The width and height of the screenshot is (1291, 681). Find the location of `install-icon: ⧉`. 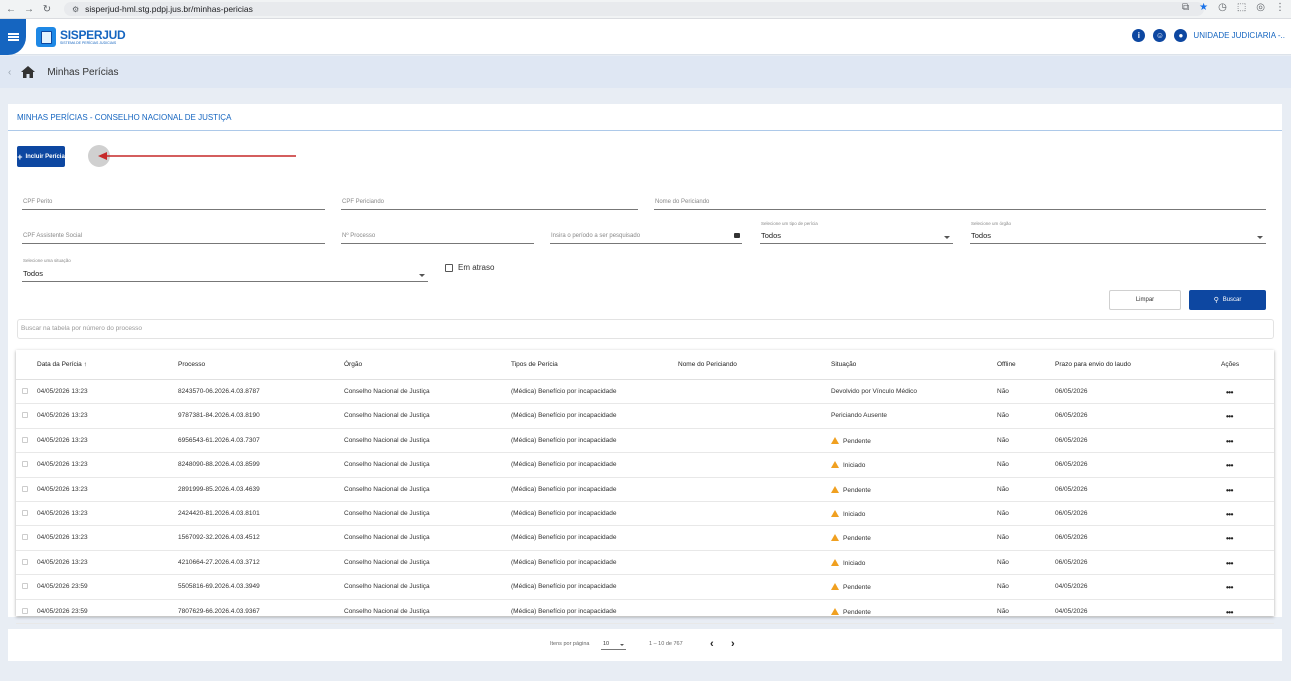

install-icon: ⧉ is located at coordinates (1185, 7).